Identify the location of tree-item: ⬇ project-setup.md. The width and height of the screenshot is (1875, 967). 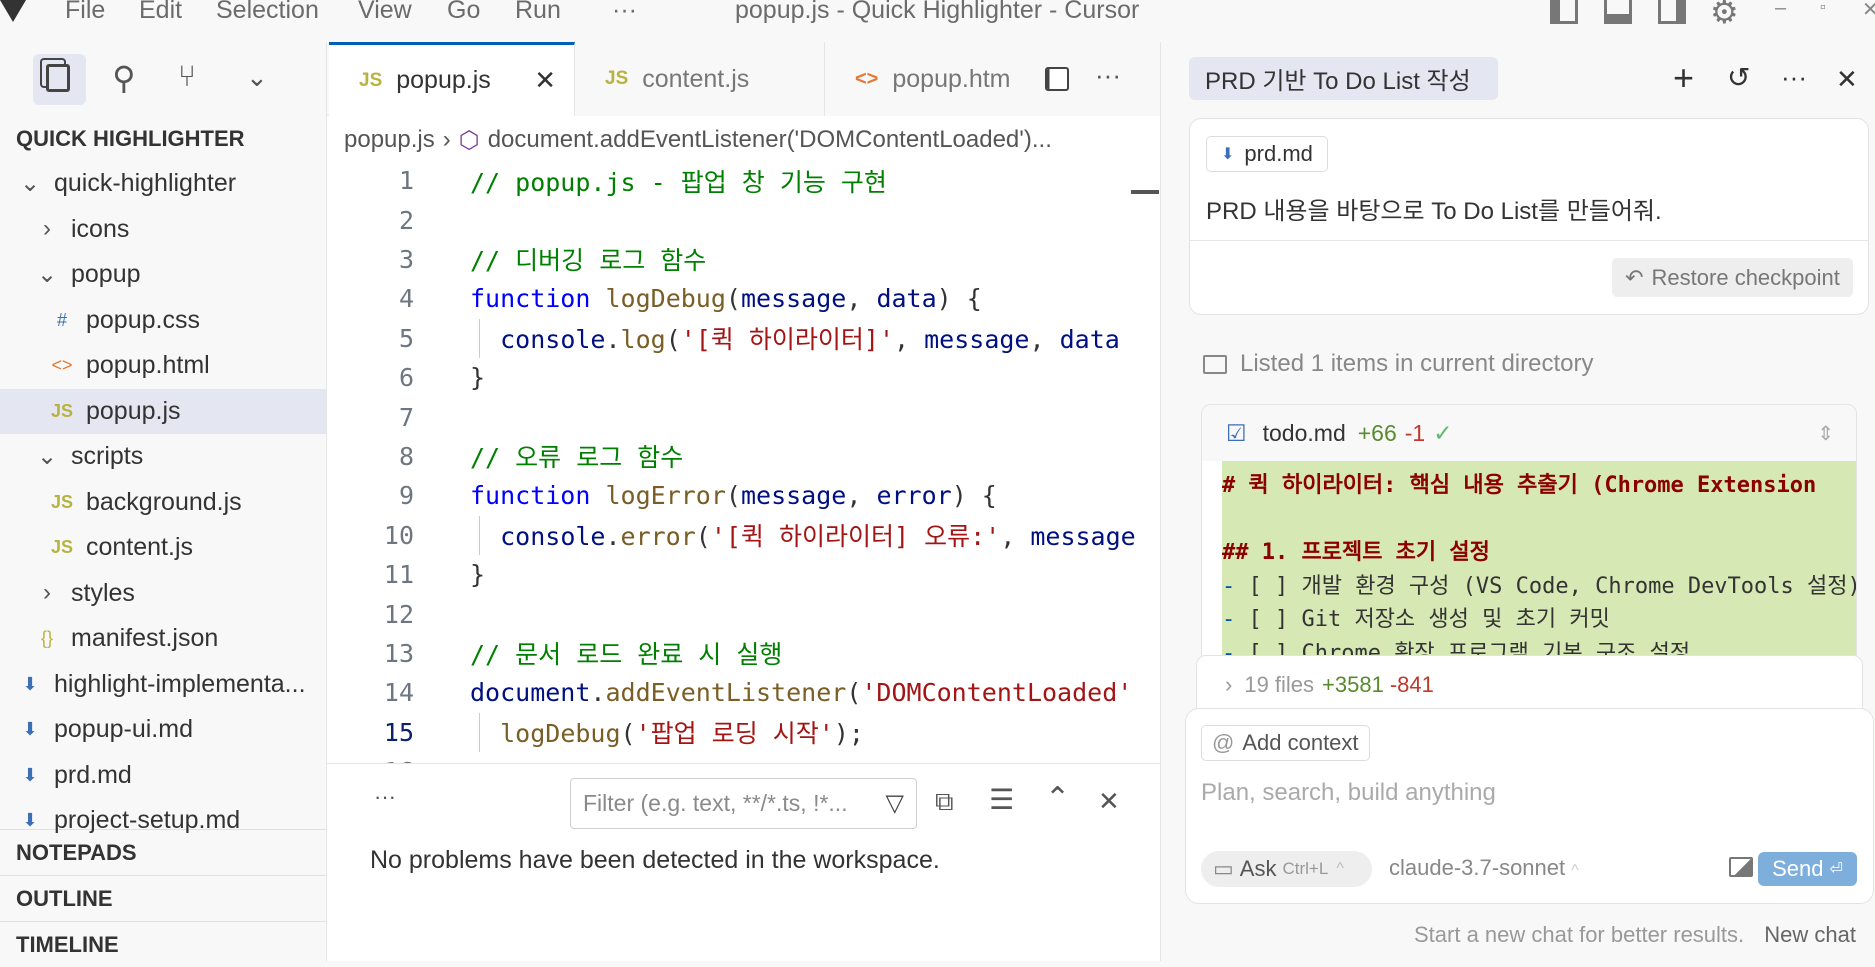
(163, 820).